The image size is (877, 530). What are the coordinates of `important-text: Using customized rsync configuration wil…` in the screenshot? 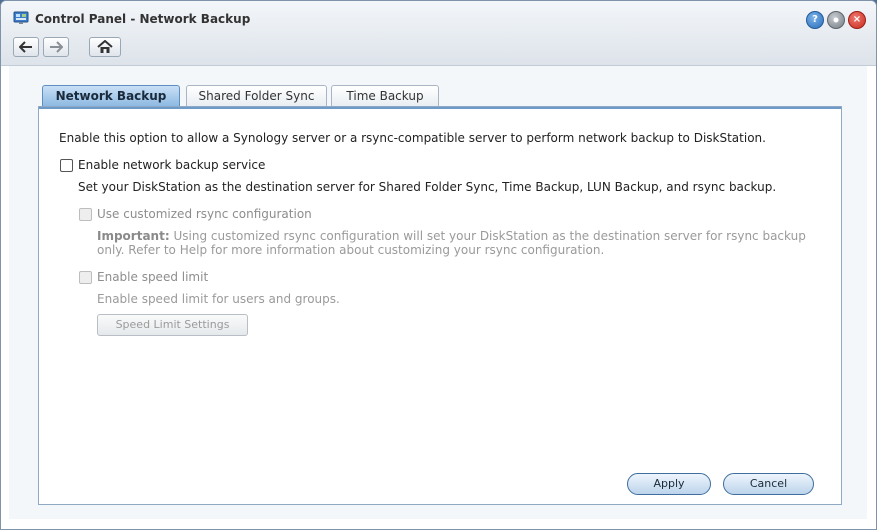 It's located at (451, 243).